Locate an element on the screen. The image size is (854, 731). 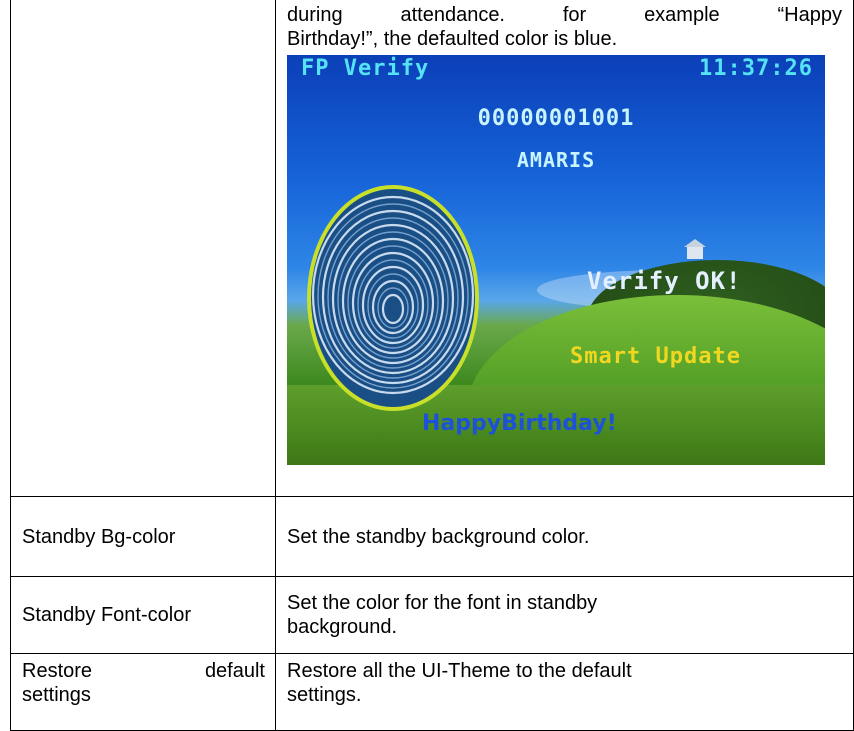
smart-update-label: Smart Update is located at coordinates (655, 356).